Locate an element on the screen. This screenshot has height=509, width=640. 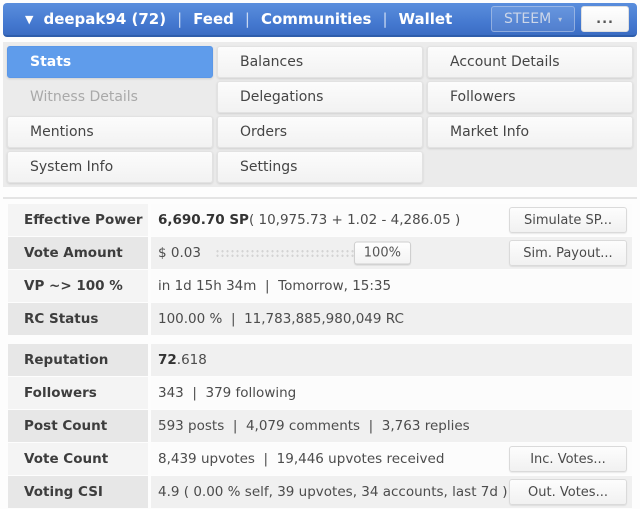
row-value: 72.618 is located at coordinates (391, 360).